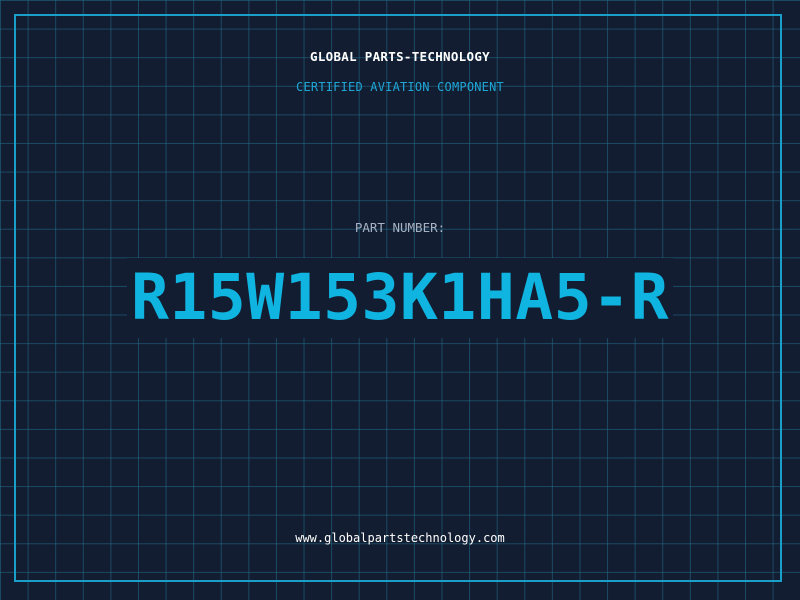 Image resolution: width=800 pixels, height=600 pixels. What do you see at coordinates (400, 56) in the screenshot?
I see `company-name: GLOBAL PARTS-TECHNOLOGY` at bounding box center [400, 56].